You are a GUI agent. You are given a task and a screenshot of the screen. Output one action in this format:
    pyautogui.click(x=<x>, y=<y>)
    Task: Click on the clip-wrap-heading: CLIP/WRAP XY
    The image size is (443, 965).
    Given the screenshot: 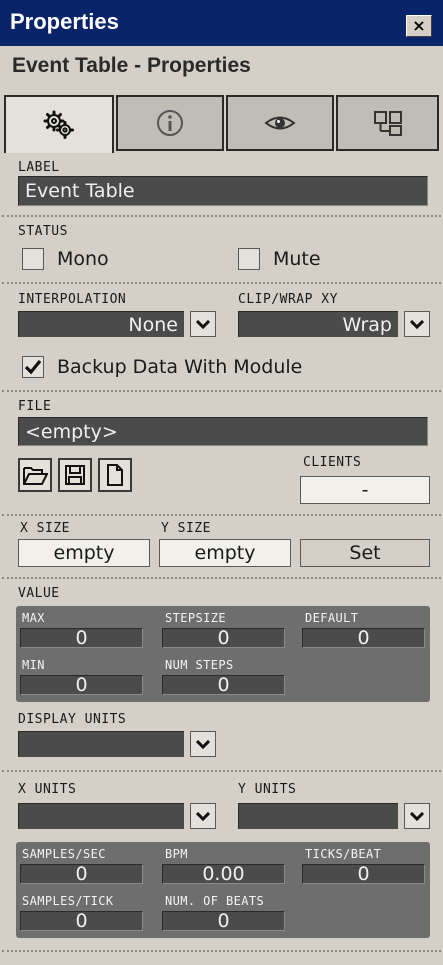 What is the action you would take?
    pyautogui.click(x=288, y=299)
    